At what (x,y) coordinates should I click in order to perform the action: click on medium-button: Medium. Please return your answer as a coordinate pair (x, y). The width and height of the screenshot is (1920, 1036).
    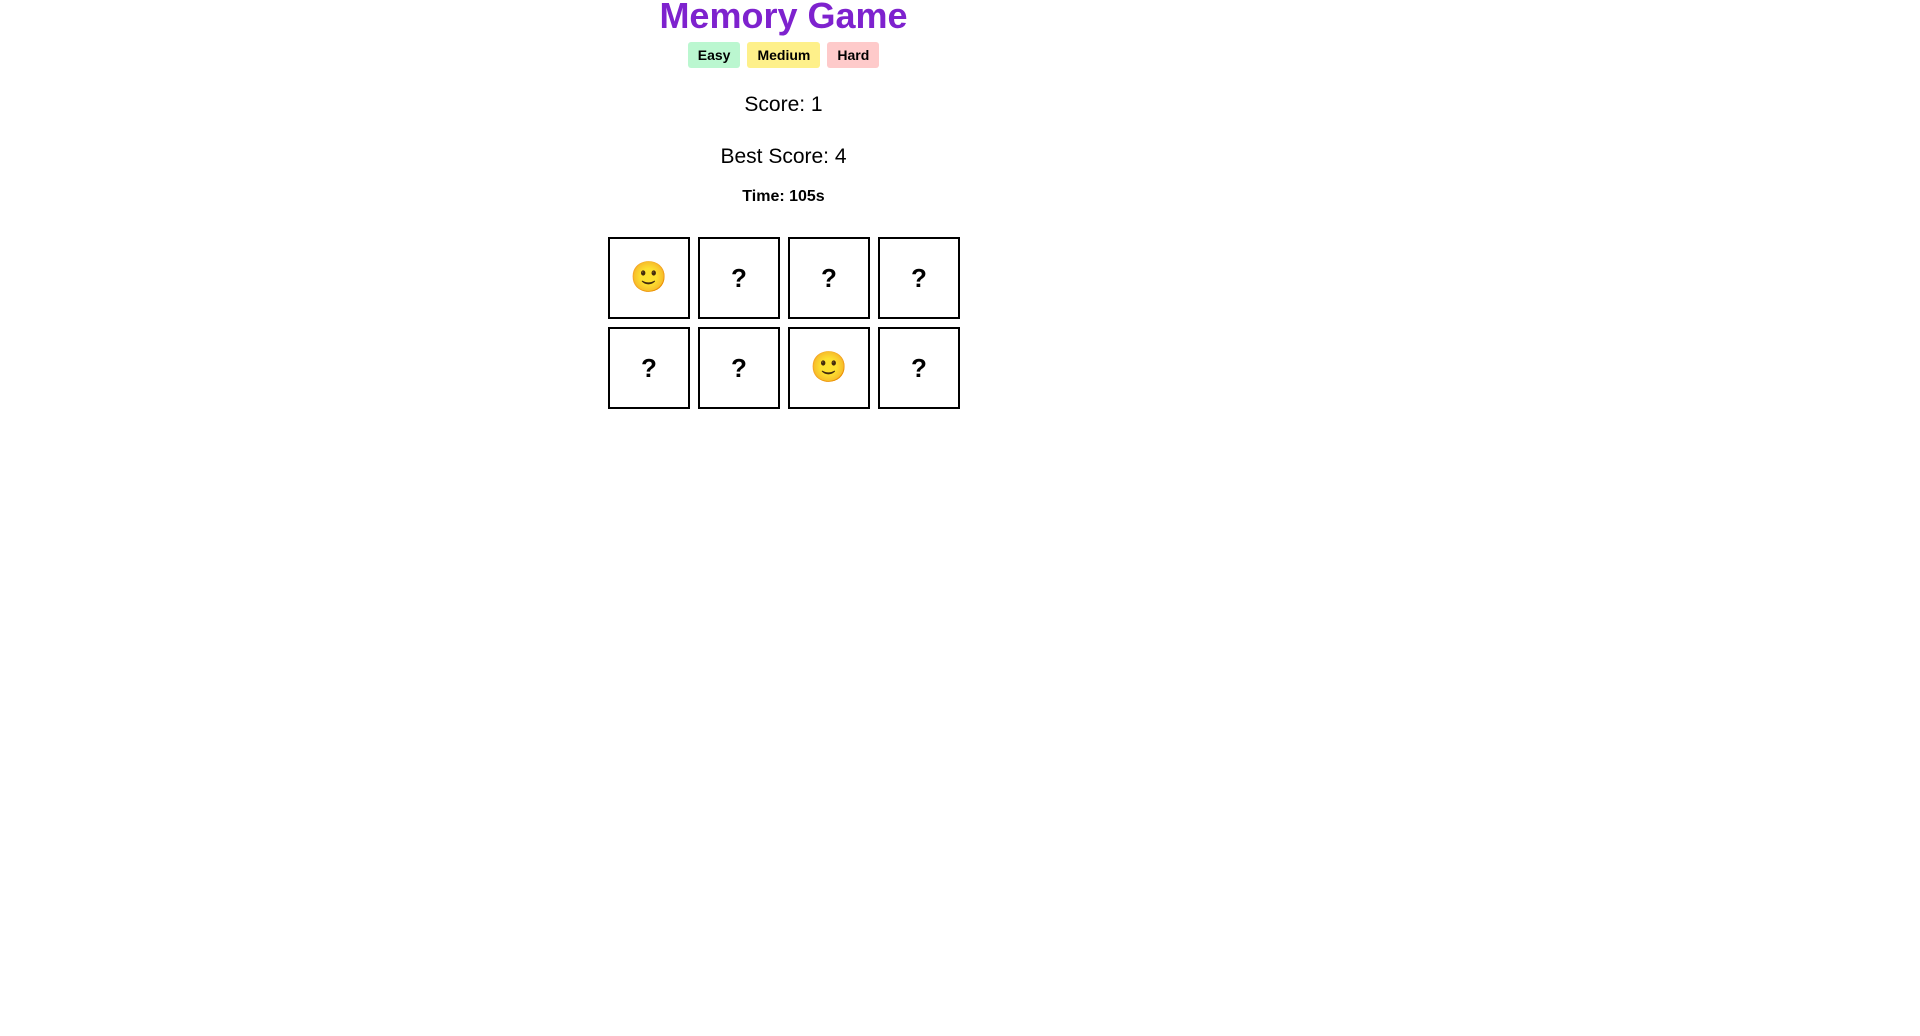
    Looking at the image, I should click on (784, 55).